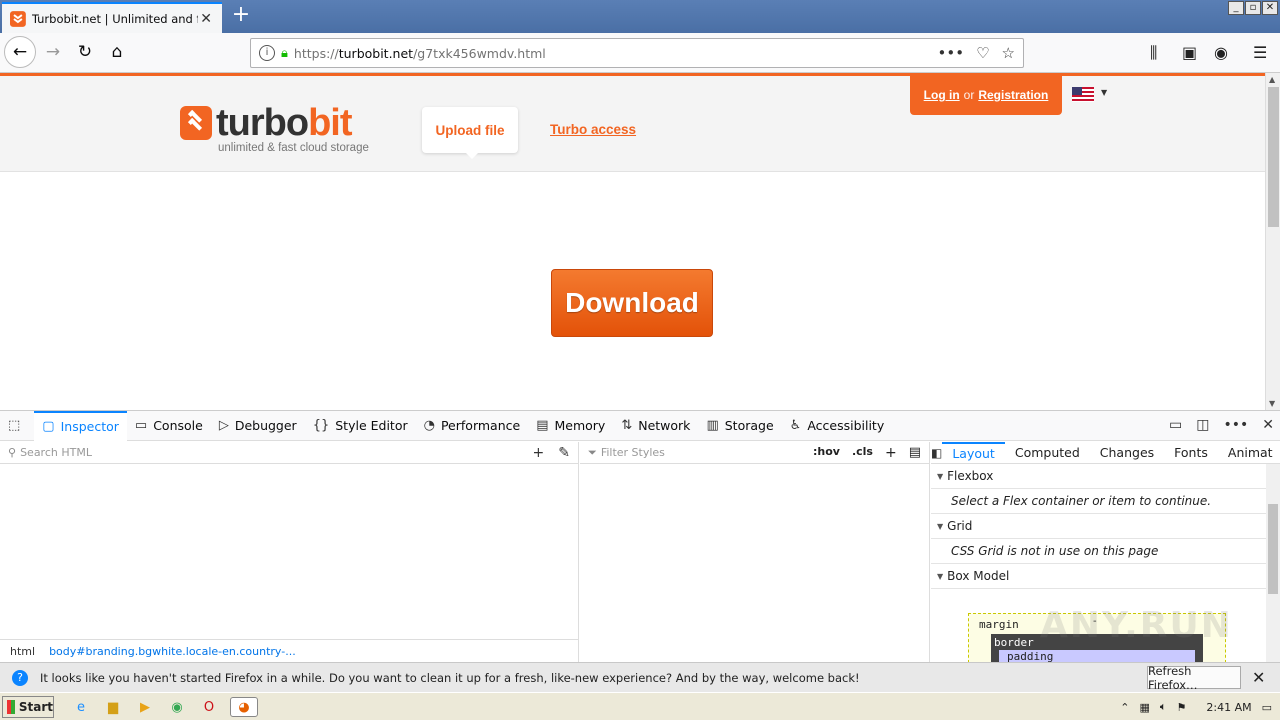 This screenshot has width=1280, height=720. Describe the element at coordinates (113, 707) in the screenshot. I see `folder-icon: ▆` at that location.